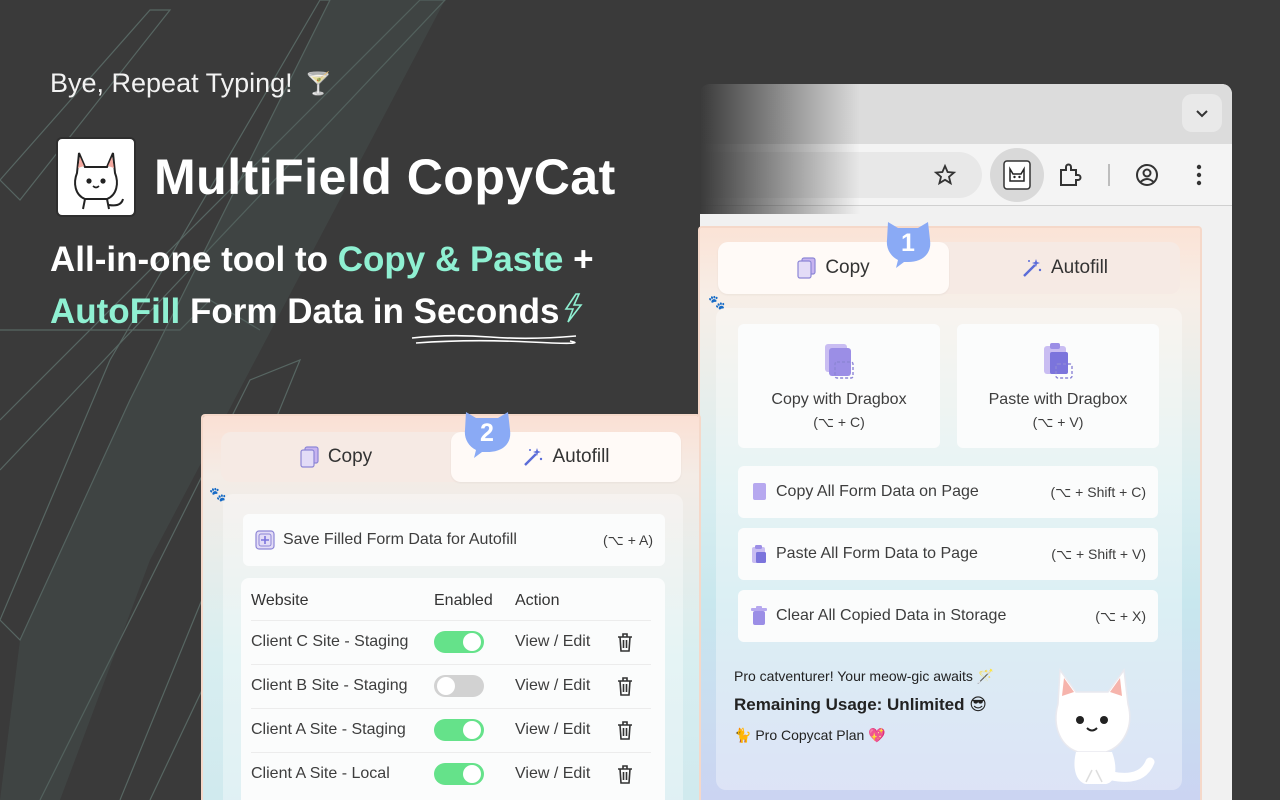 The image size is (1280, 800). I want to click on paste-all-label: Paste All Form Data to Page, so click(877, 553).